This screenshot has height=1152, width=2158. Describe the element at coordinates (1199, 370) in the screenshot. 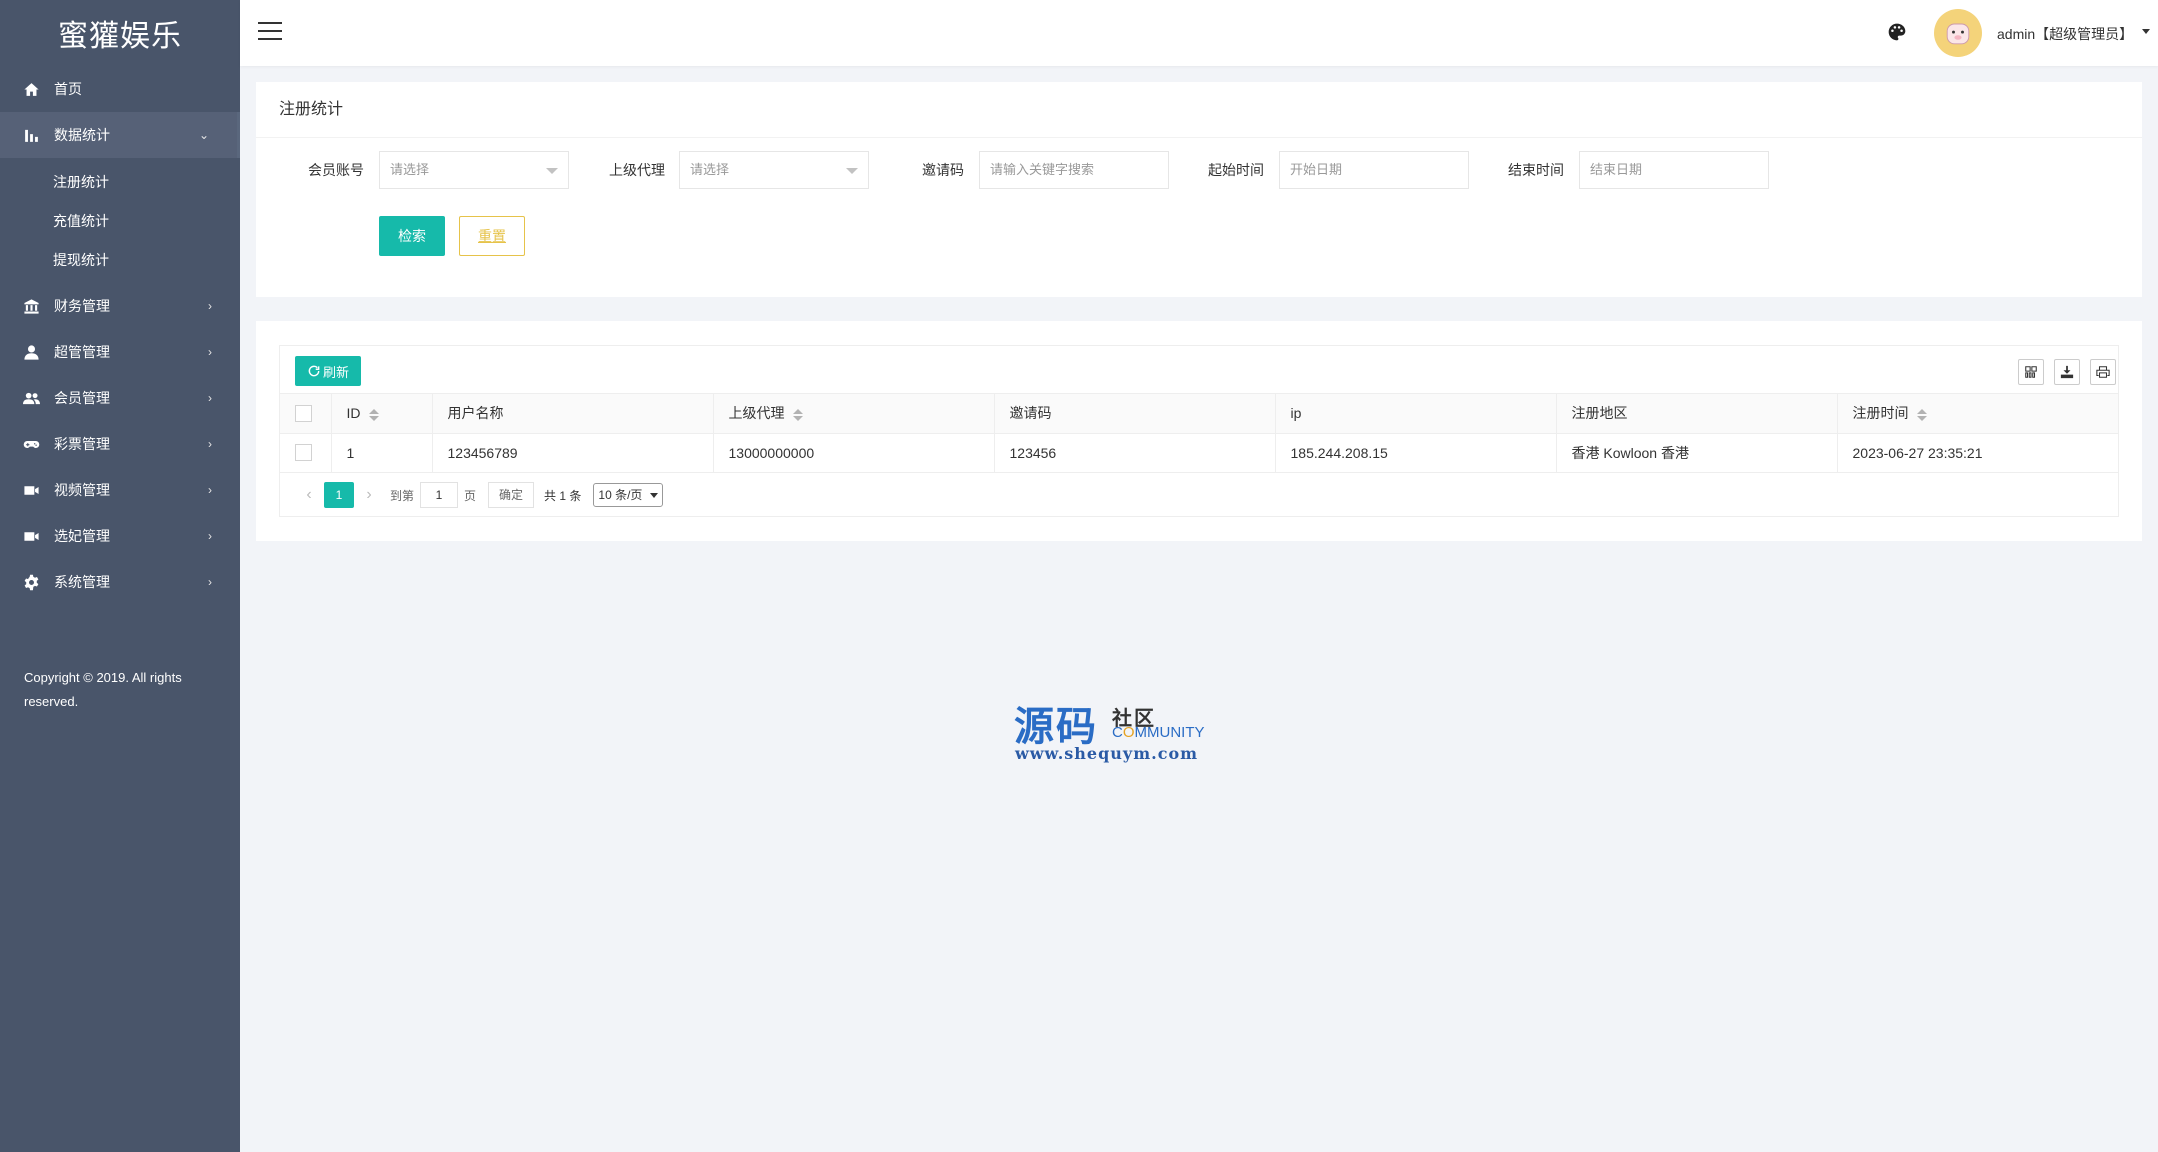

I see `table-toolbar: 刷新` at that location.